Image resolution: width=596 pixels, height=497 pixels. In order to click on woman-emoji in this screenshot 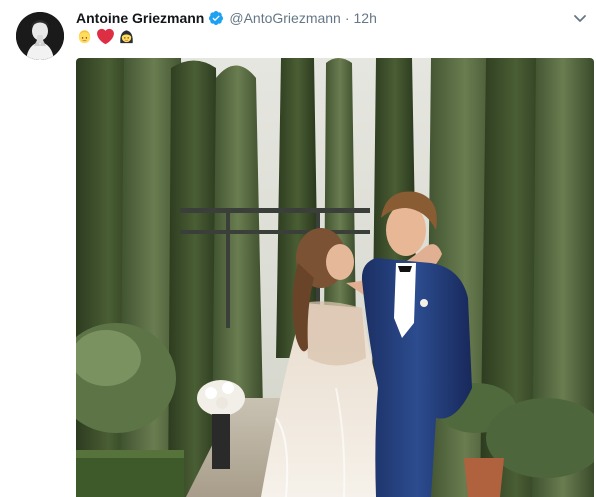, I will do `click(126, 36)`.